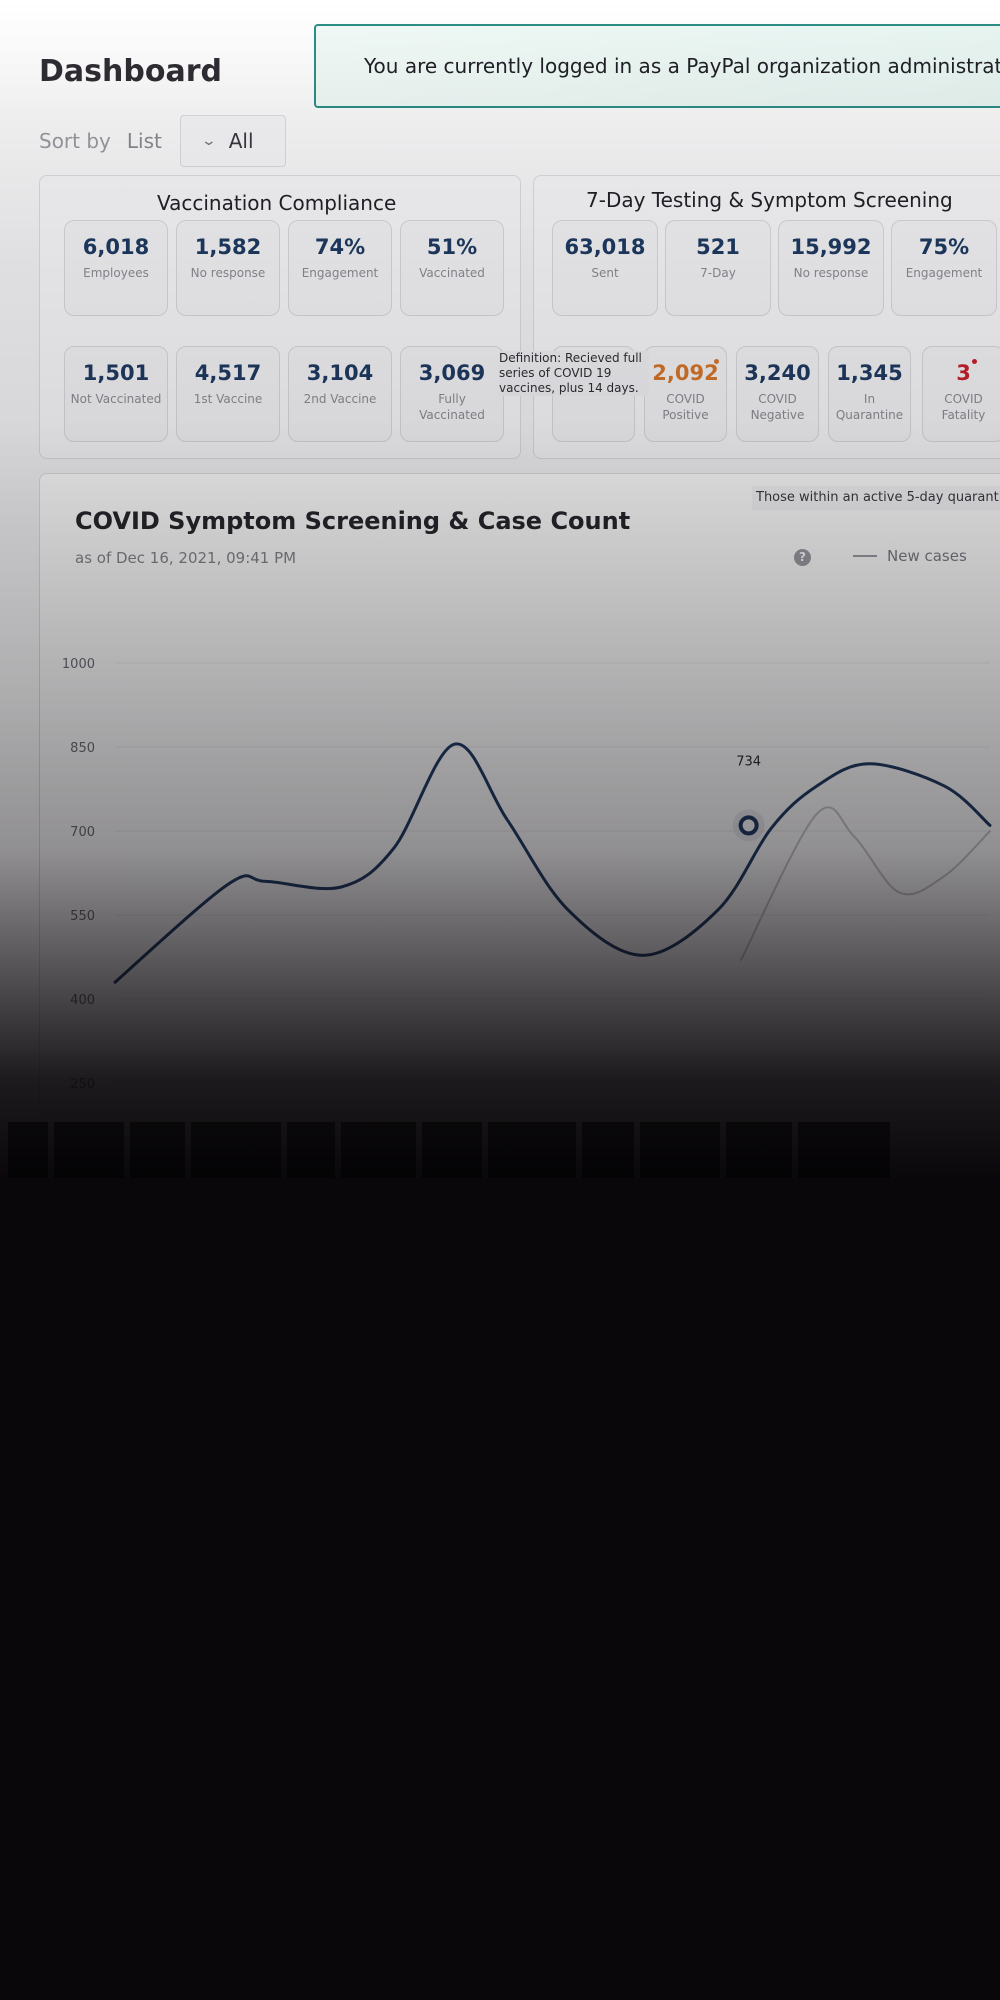  Describe the element at coordinates (748, 761) in the screenshot. I see `highlight-value-label: 734` at that location.